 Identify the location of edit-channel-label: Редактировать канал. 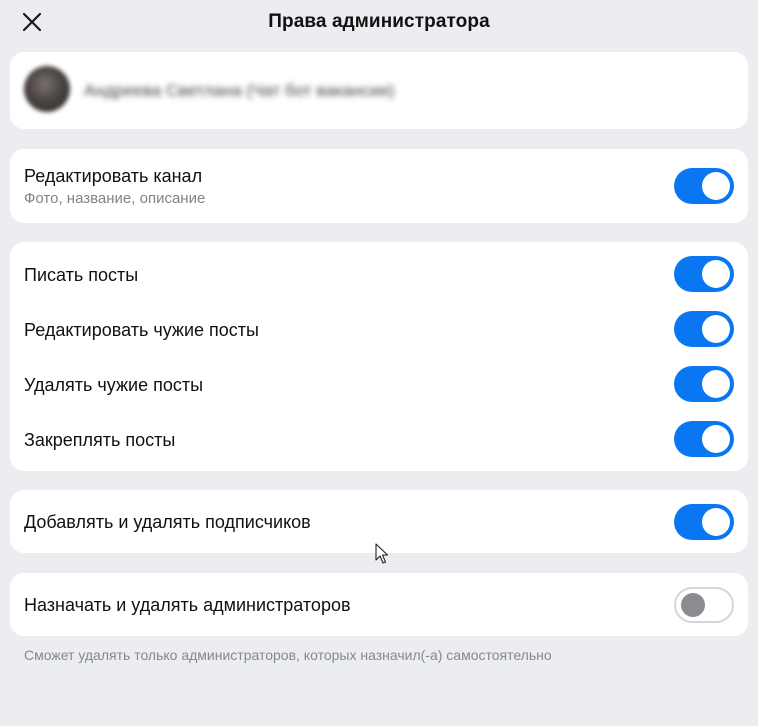
(113, 176).